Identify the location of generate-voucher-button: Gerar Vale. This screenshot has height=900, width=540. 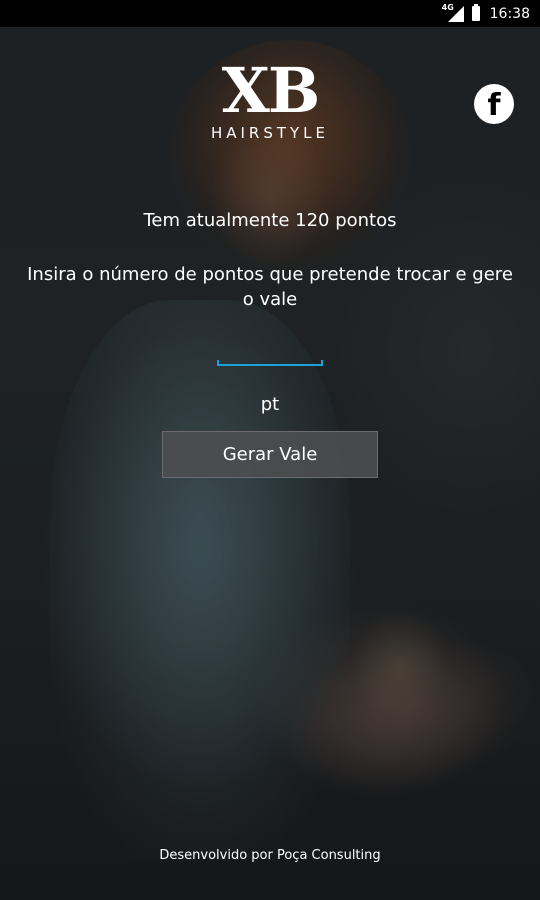
(270, 454).